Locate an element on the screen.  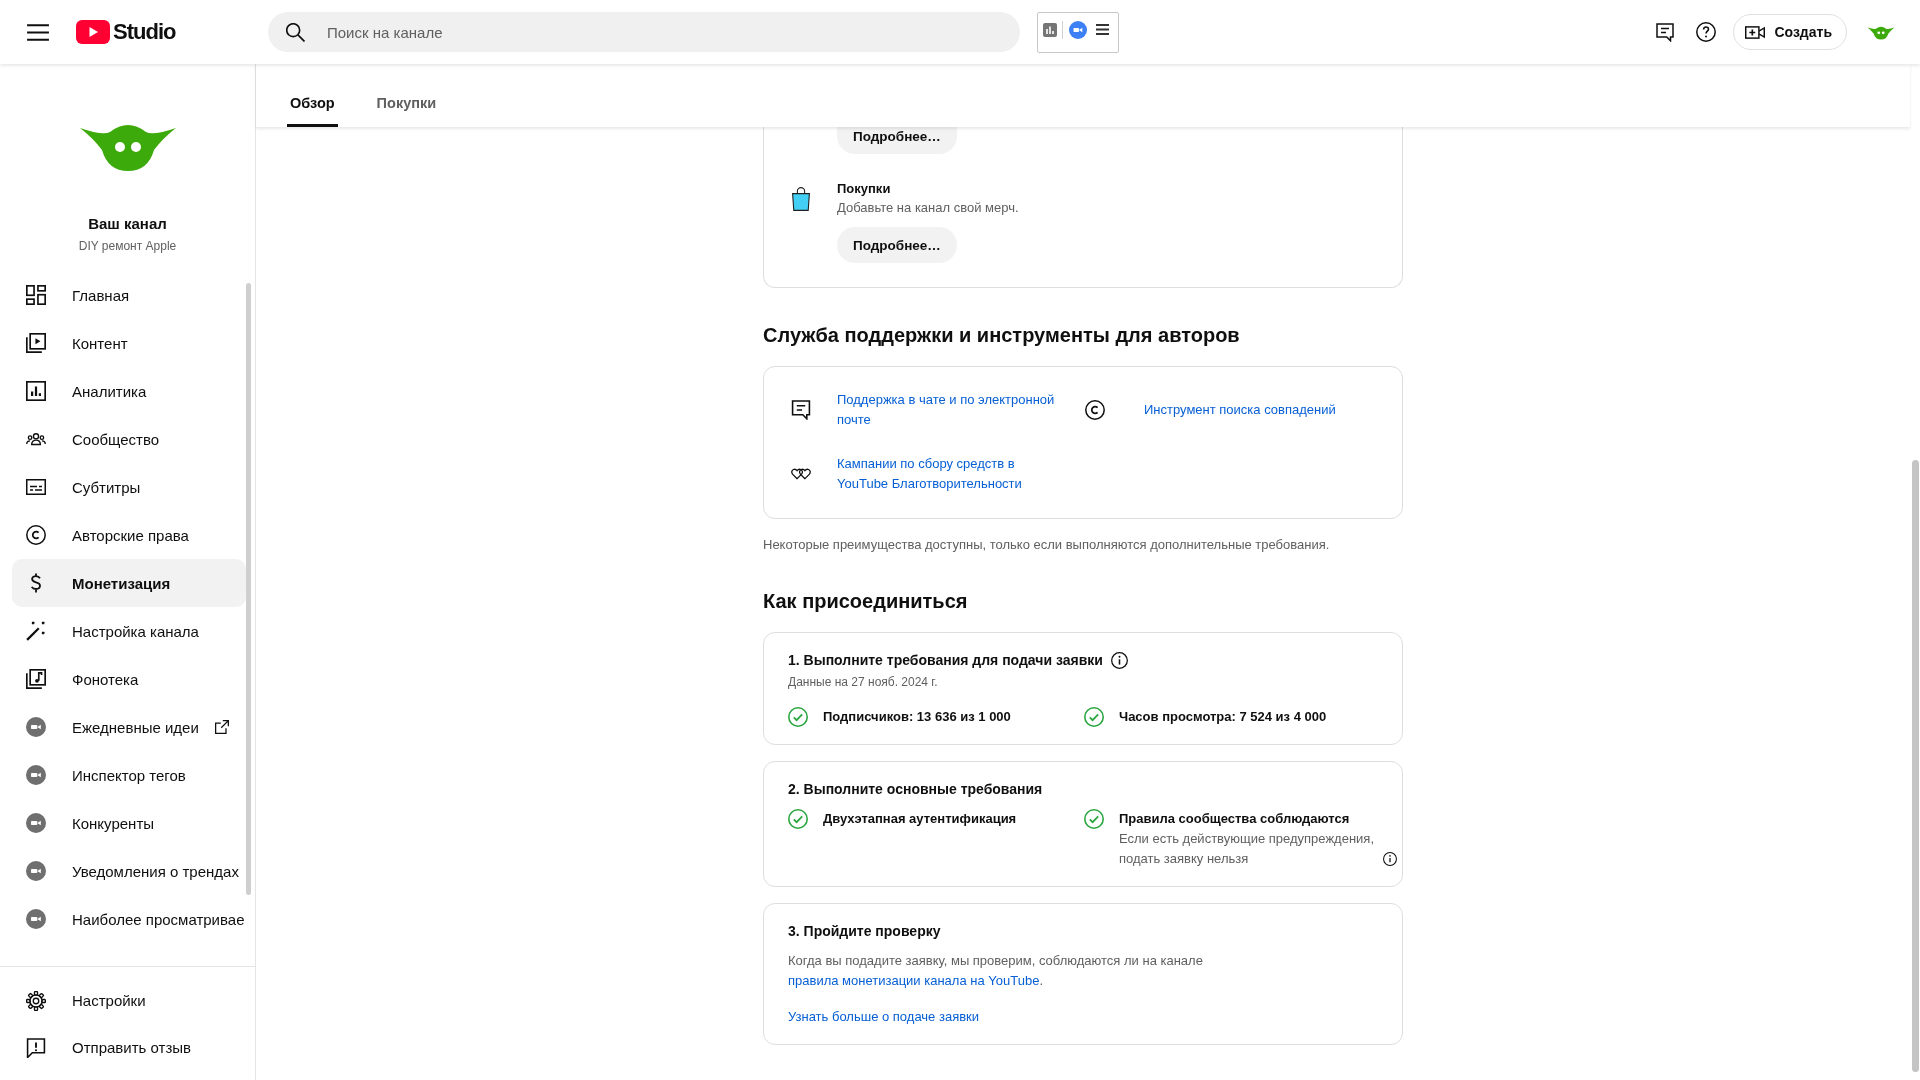
sidebar-item: Ежедневные идеи is located at coordinates (129, 727).